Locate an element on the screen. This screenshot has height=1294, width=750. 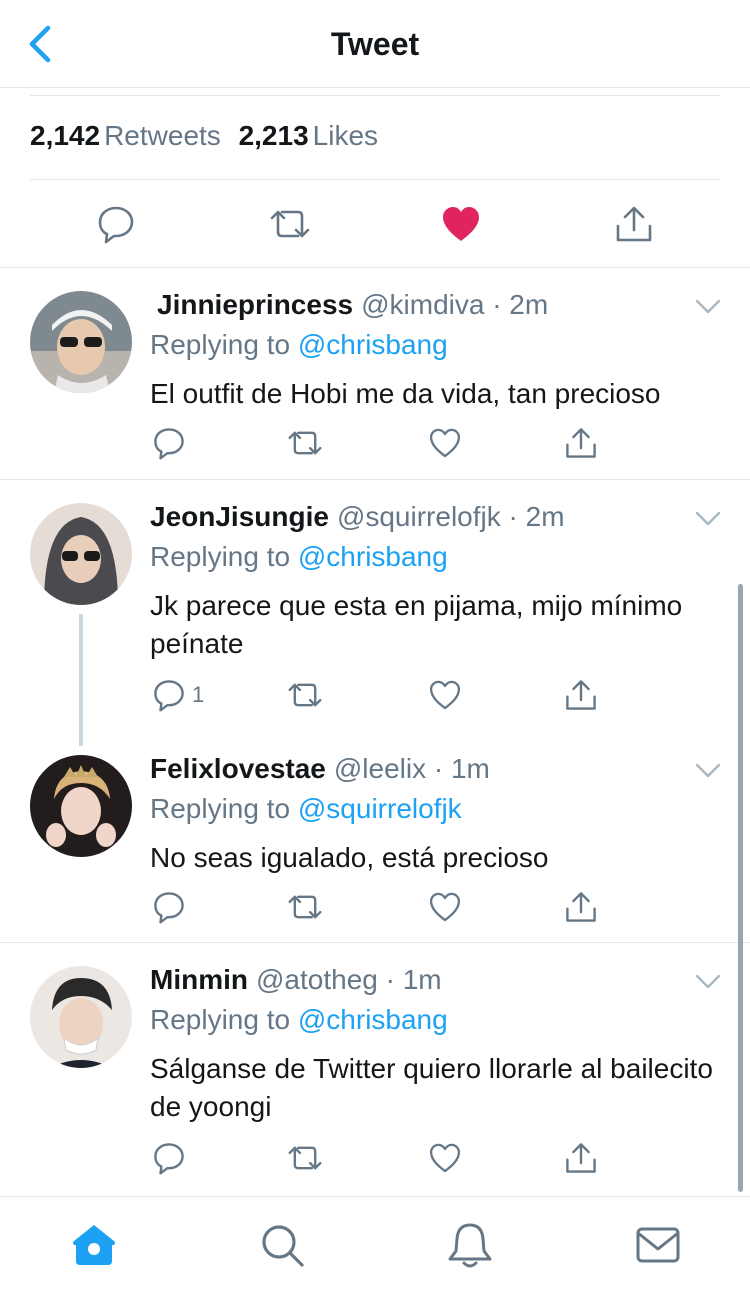
navigation-header: Tweet is located at coordinates (375, 44).